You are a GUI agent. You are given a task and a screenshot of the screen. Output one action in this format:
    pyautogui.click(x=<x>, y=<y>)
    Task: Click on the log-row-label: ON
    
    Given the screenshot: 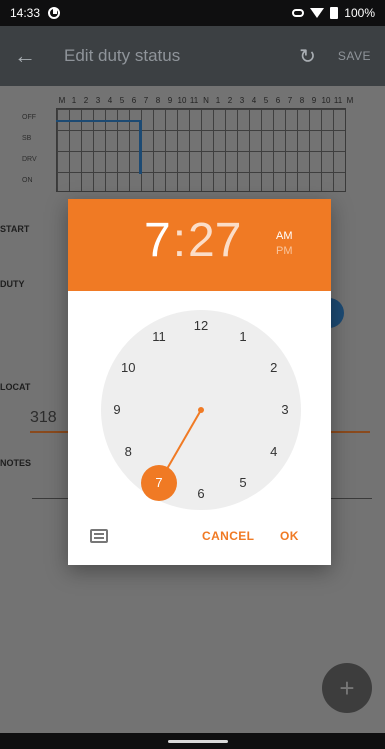 What is the action you would take?
    pyautogui.click(x=27, y=180)
    